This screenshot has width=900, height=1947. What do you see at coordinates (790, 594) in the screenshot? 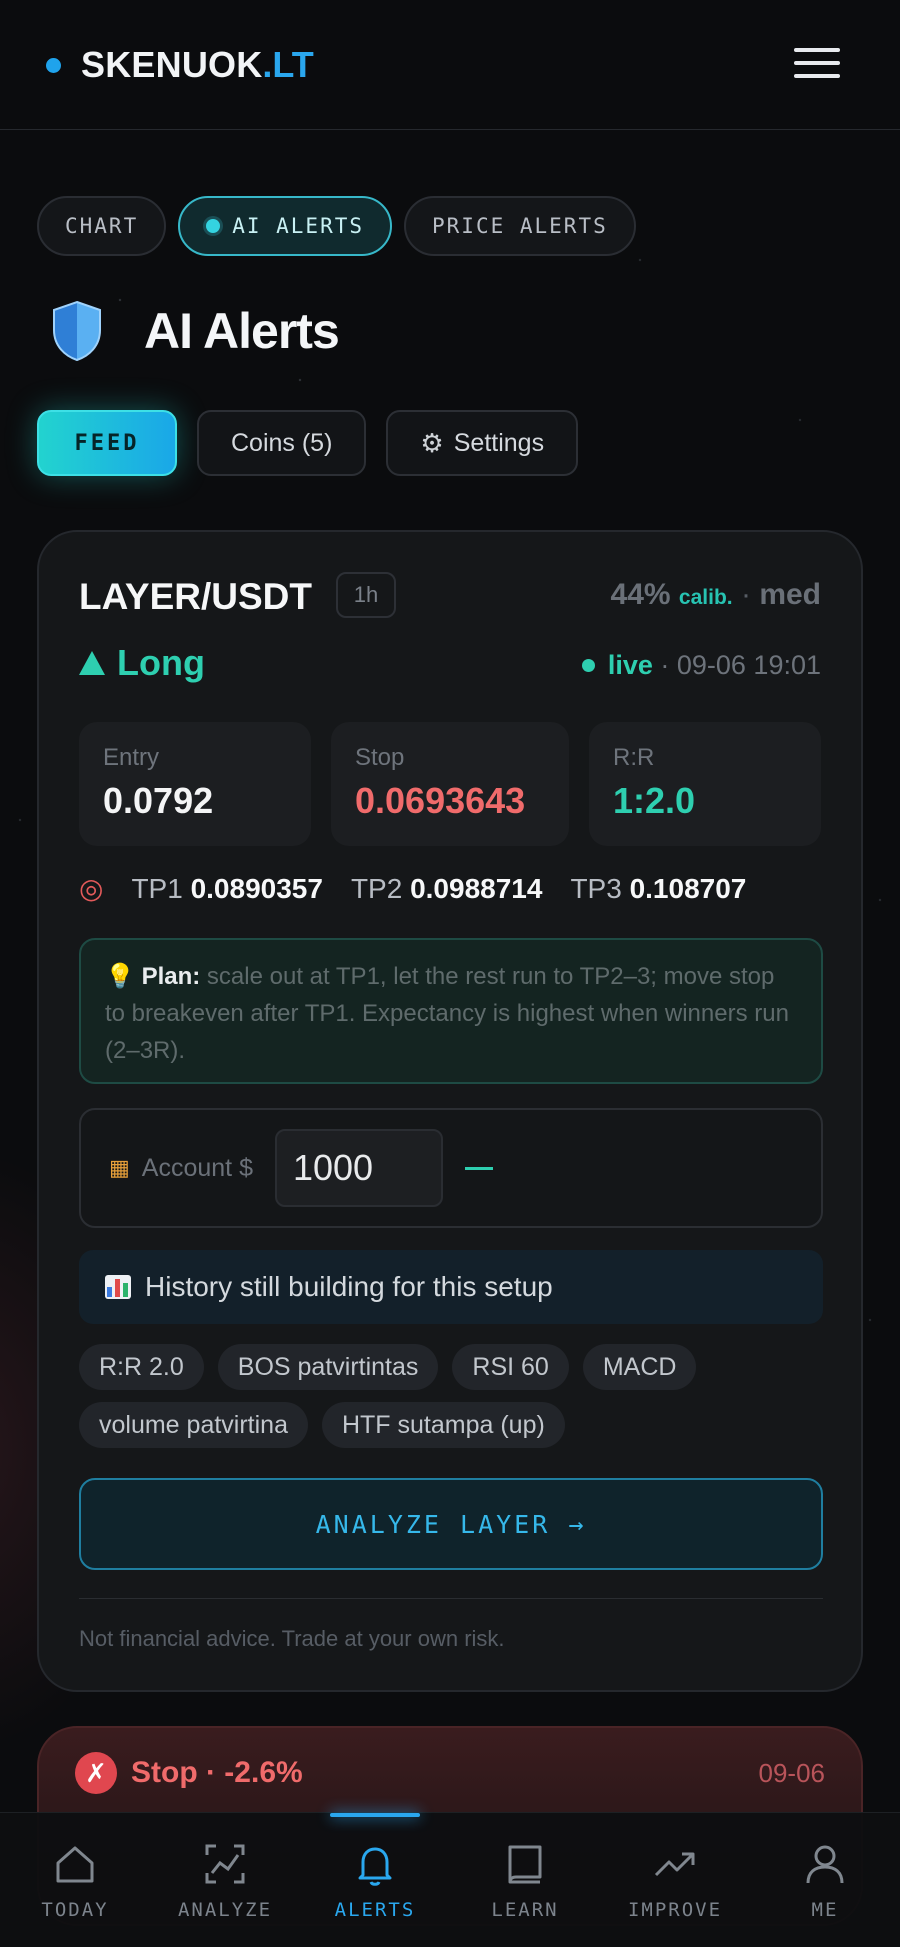
I see `confidence-level: med` at bounding box center [790, 594].